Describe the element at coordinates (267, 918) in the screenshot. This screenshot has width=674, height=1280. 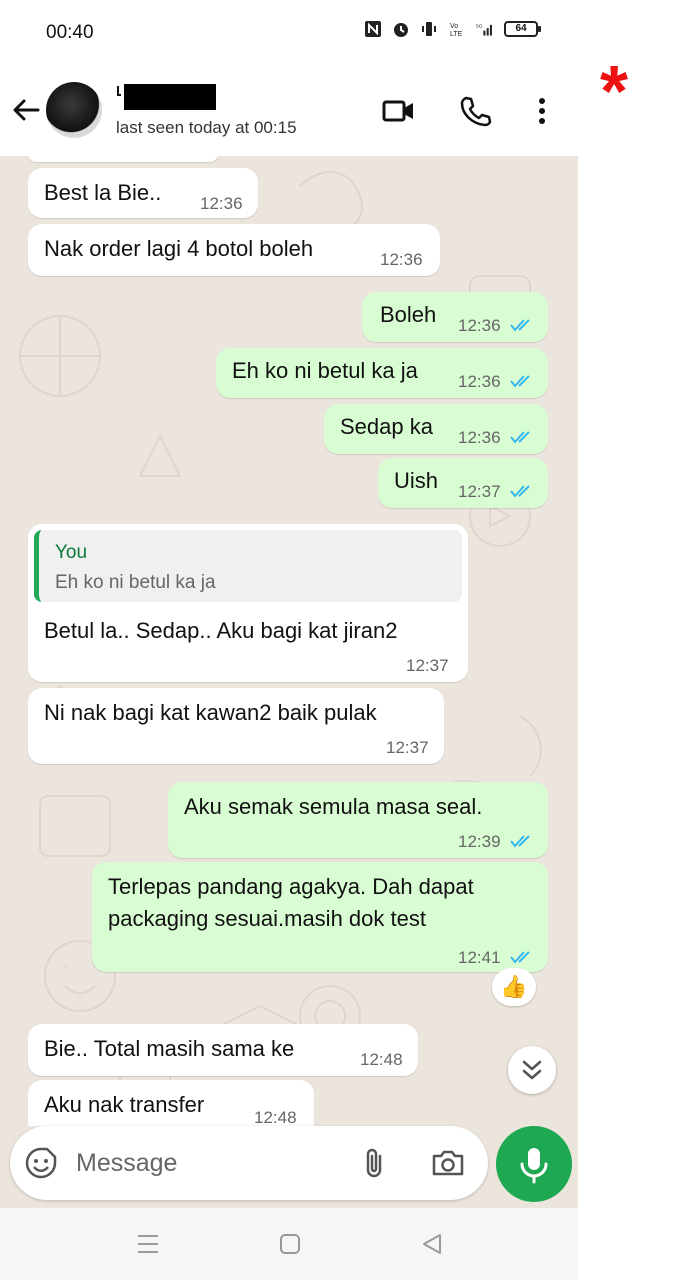
I see `message-text-line-2: packaging sesuai.masih dok test` at that location.